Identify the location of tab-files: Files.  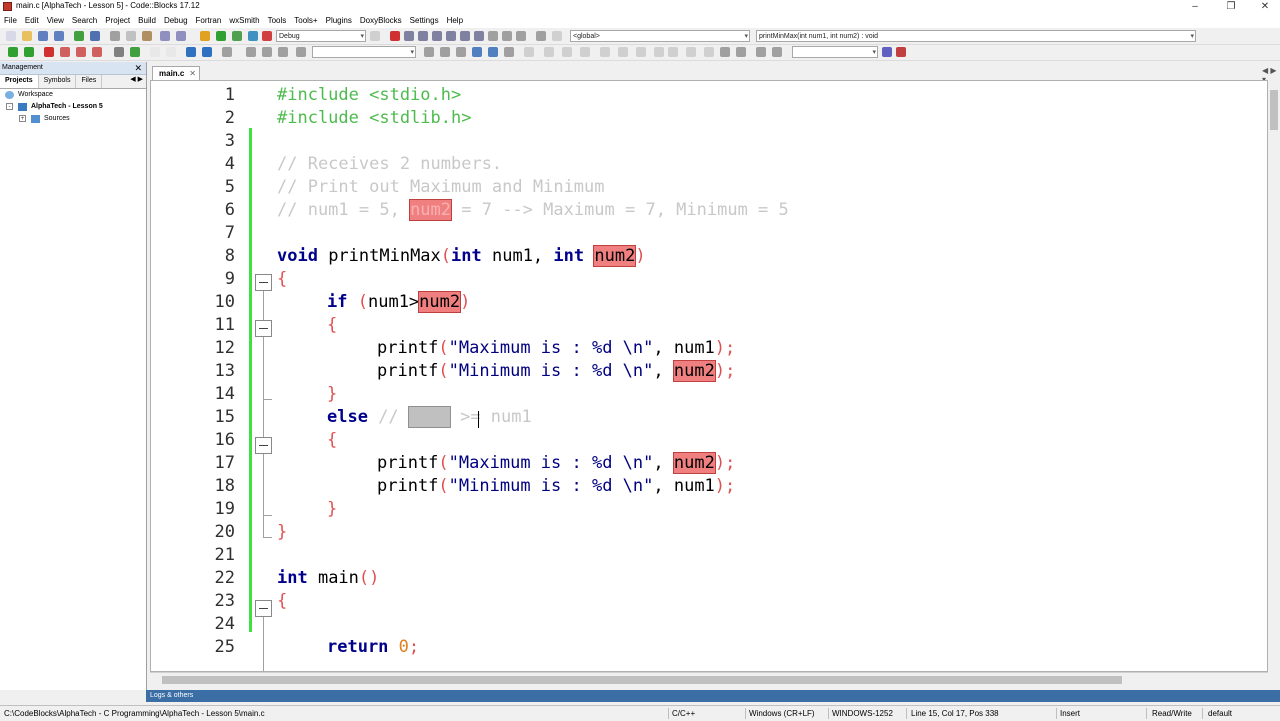
(89, 81).